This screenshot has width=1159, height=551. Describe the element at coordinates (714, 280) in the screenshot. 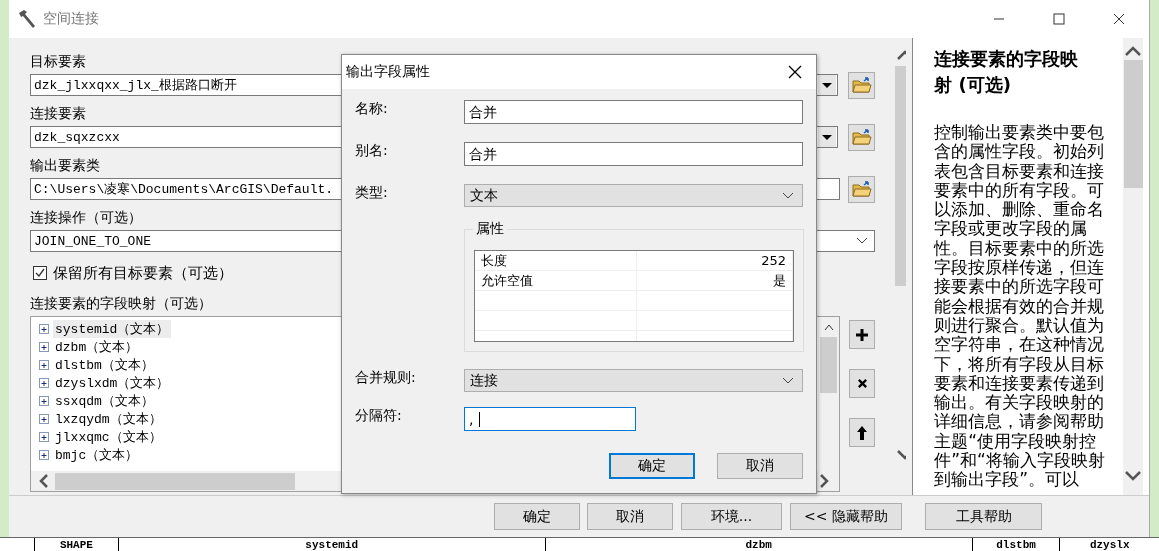

I see `table-cell: 是` at that location.